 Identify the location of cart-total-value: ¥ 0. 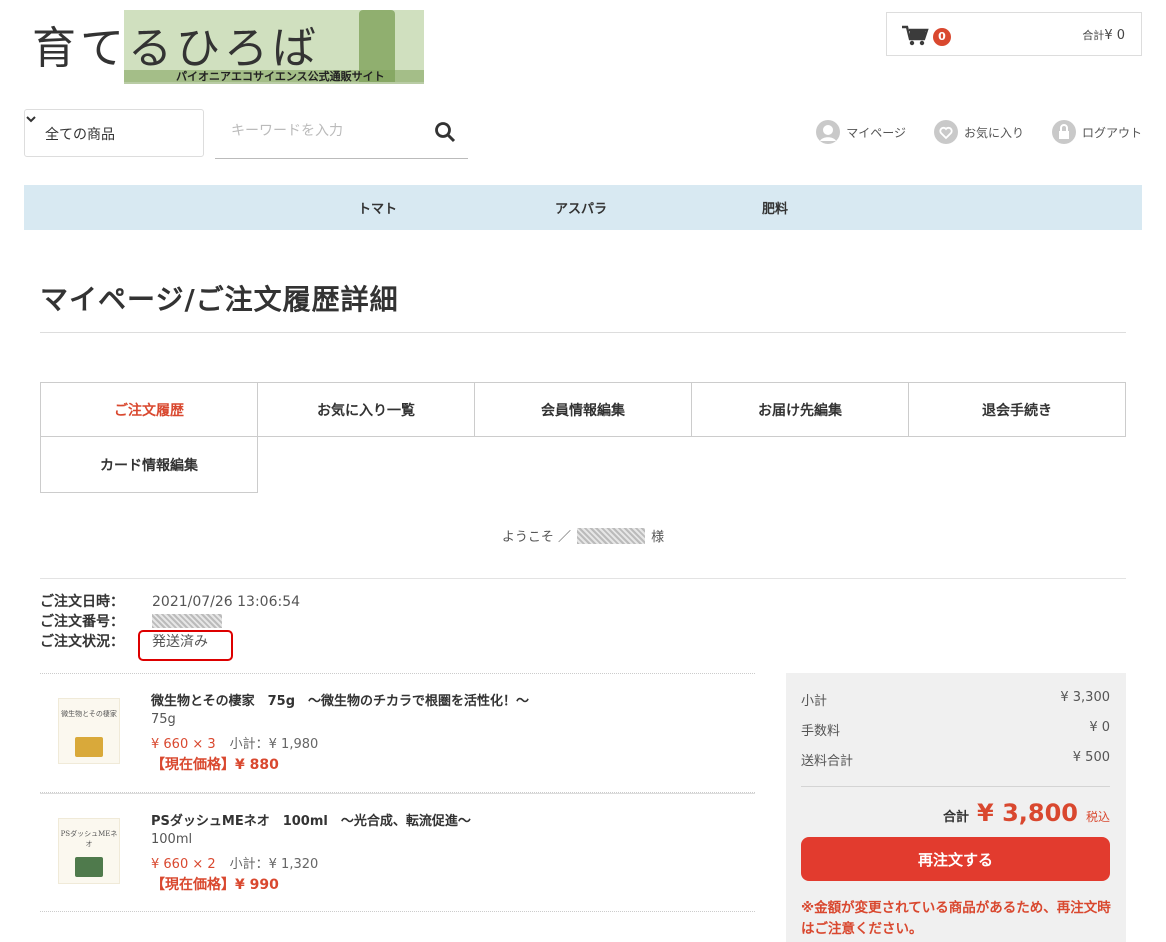
(1114, 35).